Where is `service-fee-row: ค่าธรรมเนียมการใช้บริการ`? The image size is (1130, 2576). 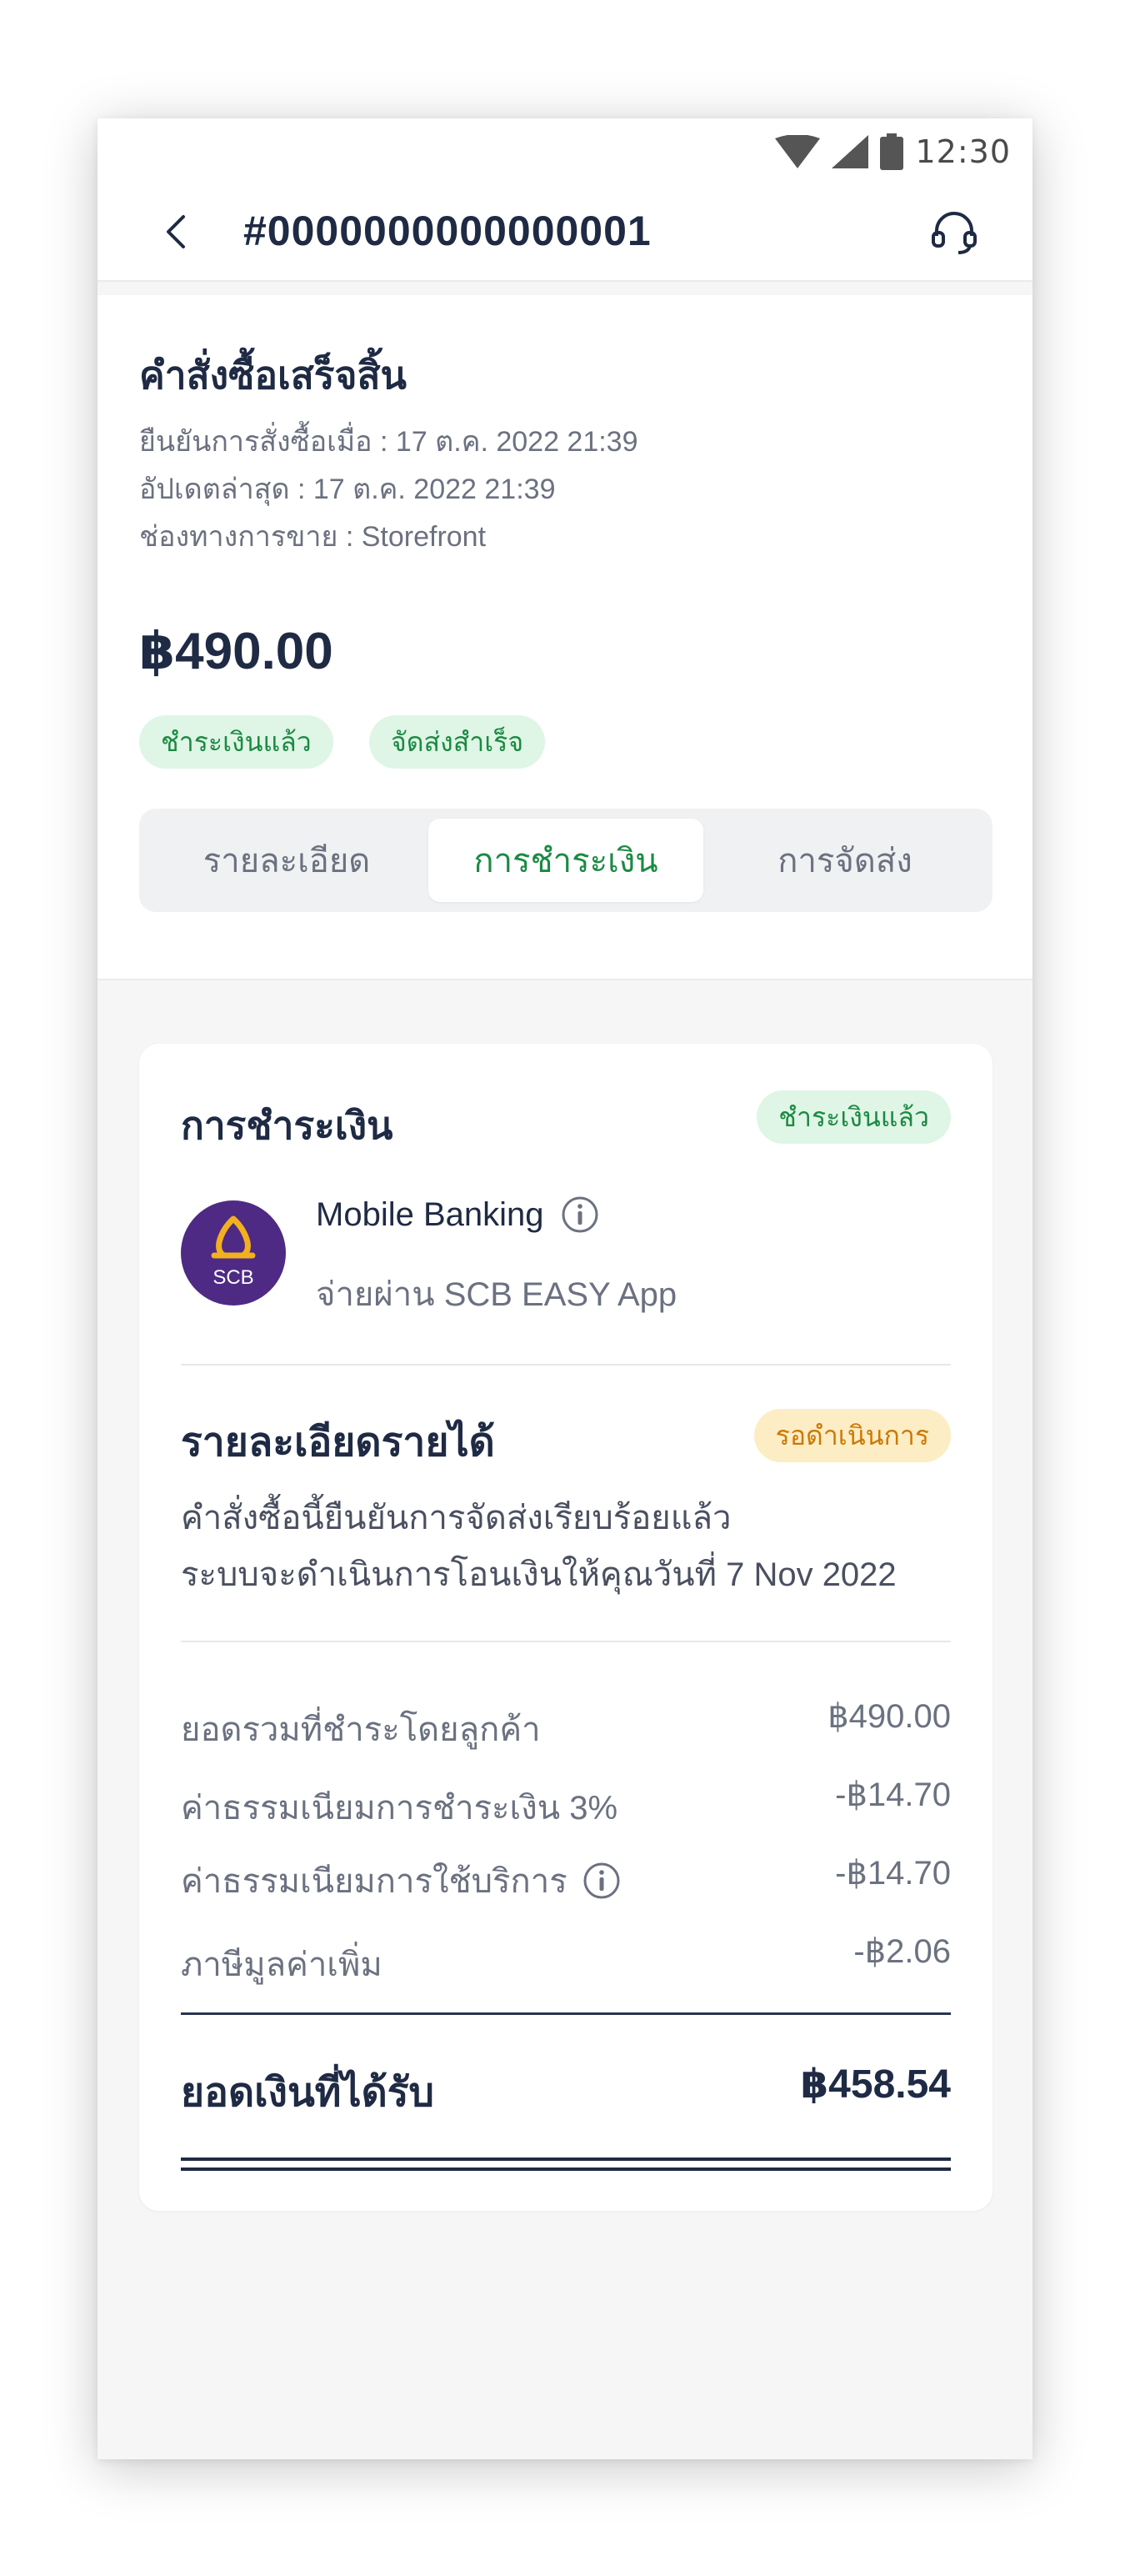 service-fee-row: ค่าธรรมเนียมการใช้บริการ is located at coordinates (401, 1880).